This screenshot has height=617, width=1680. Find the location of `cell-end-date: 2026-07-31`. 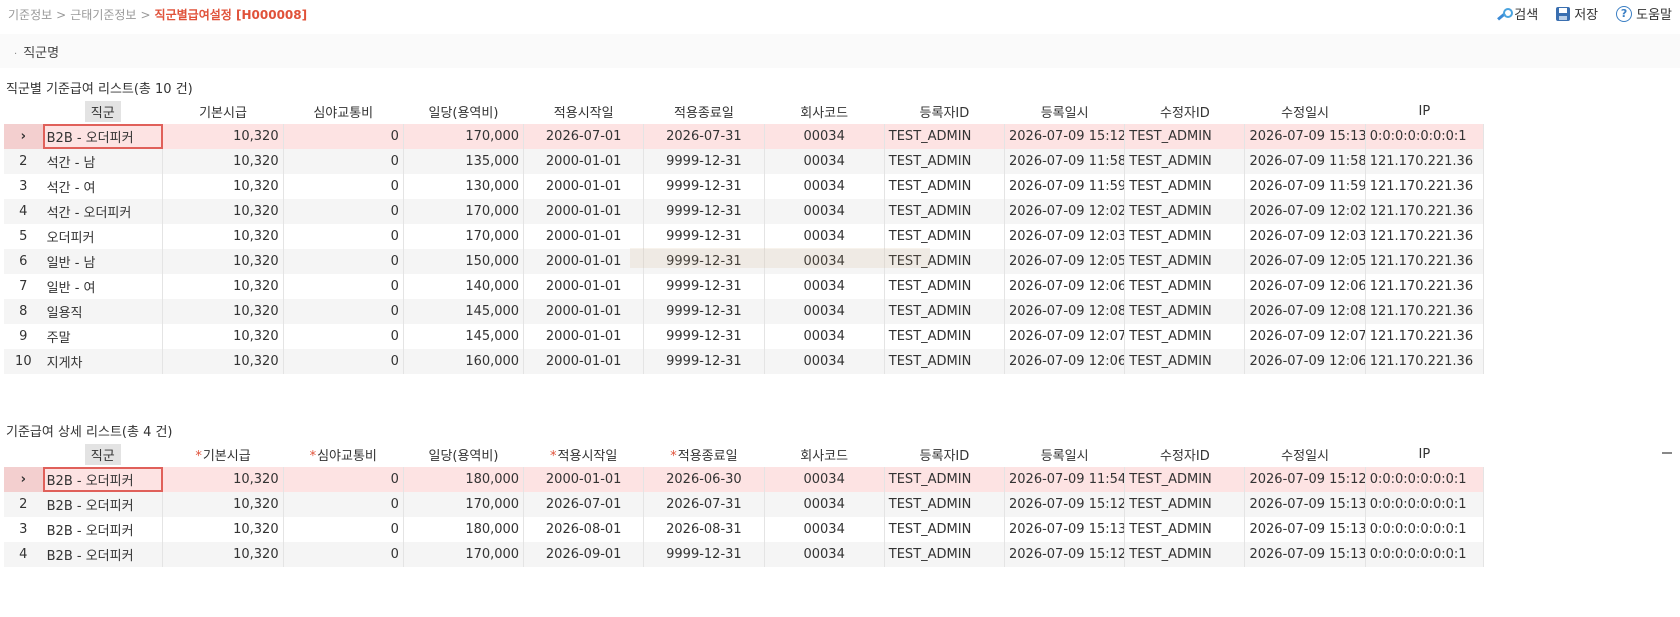

cell-end-date: 2026-07-31 is located at coordinates (704, 504).